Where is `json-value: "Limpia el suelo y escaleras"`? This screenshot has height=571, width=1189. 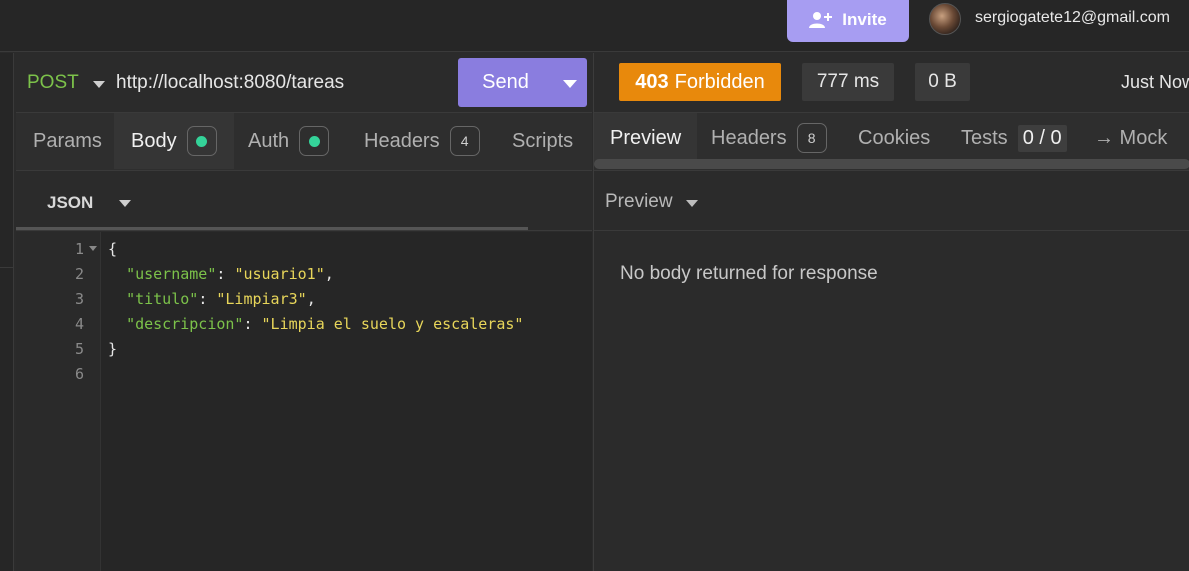
json-value: "Limpia el suelo y escaleras" is located at coordinates (392, 324).